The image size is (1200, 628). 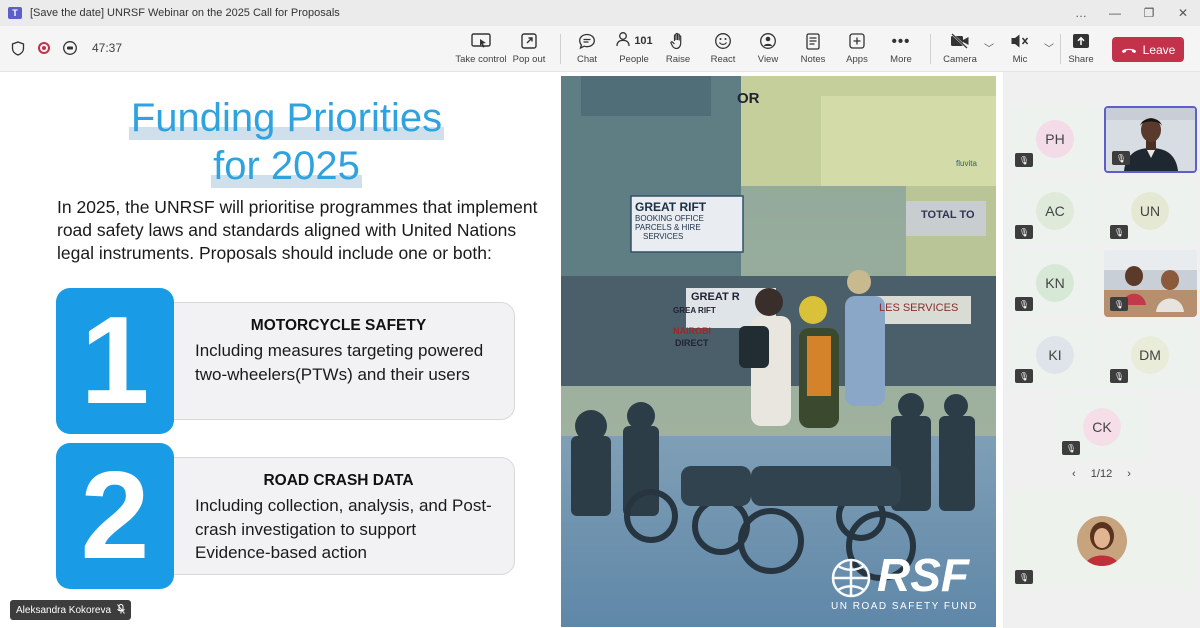 I want to click on shield-icon, so click(x=18, y=48).